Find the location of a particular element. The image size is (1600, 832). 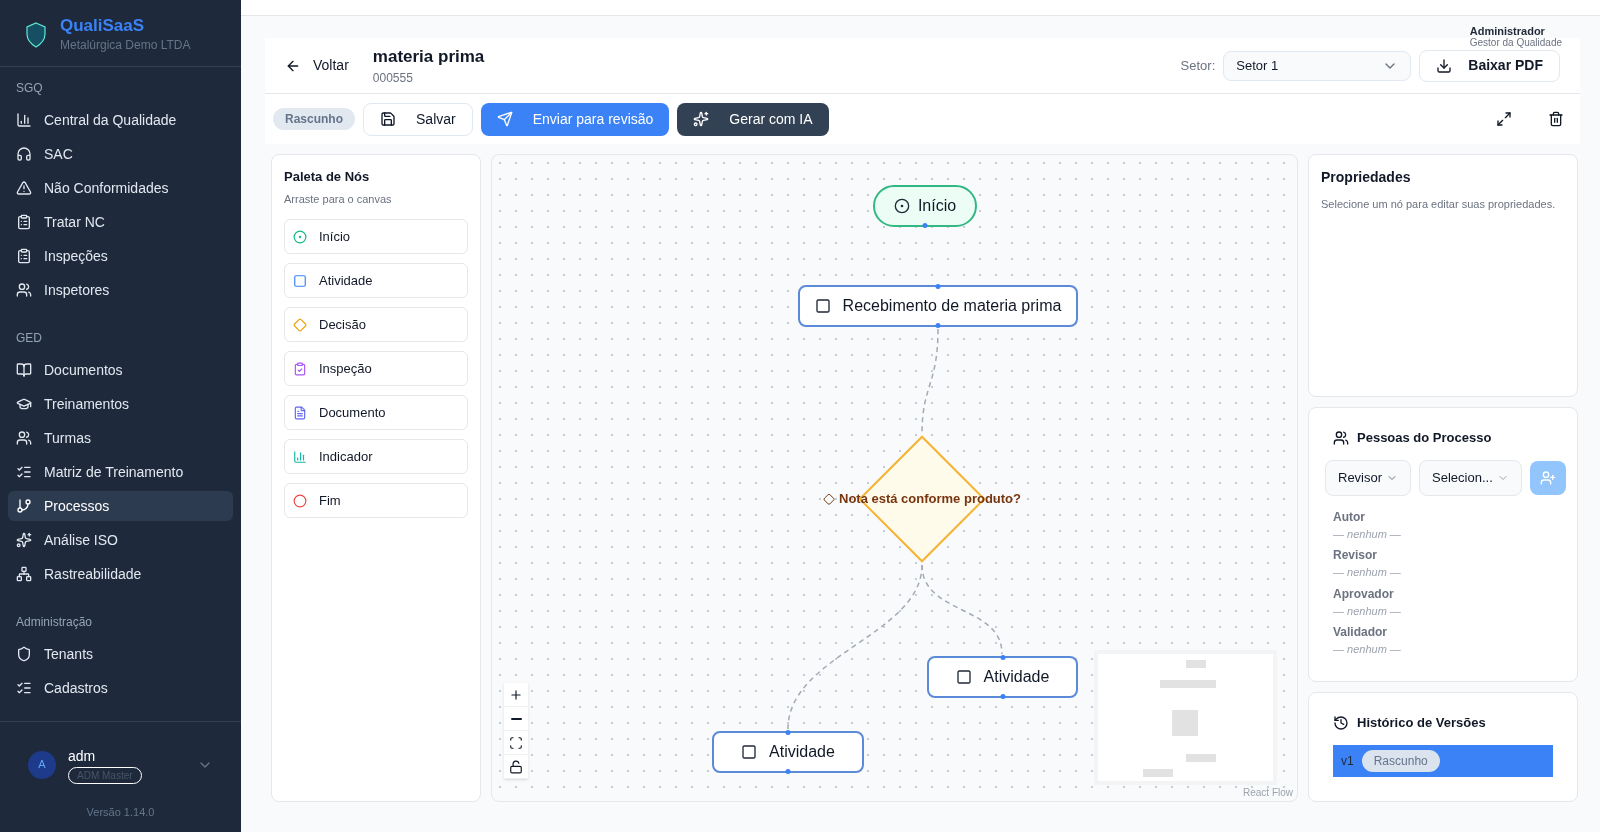

sidebar-item: Rastreabilidade is located at coordinates (120, 574).